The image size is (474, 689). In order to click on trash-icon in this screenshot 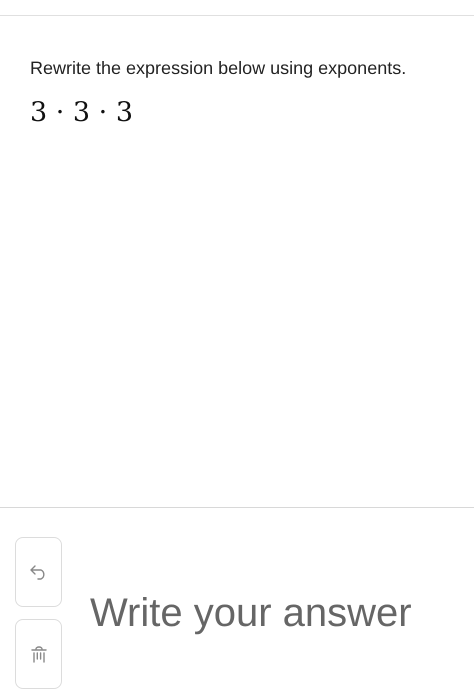, I will do `click(38, 654)`.